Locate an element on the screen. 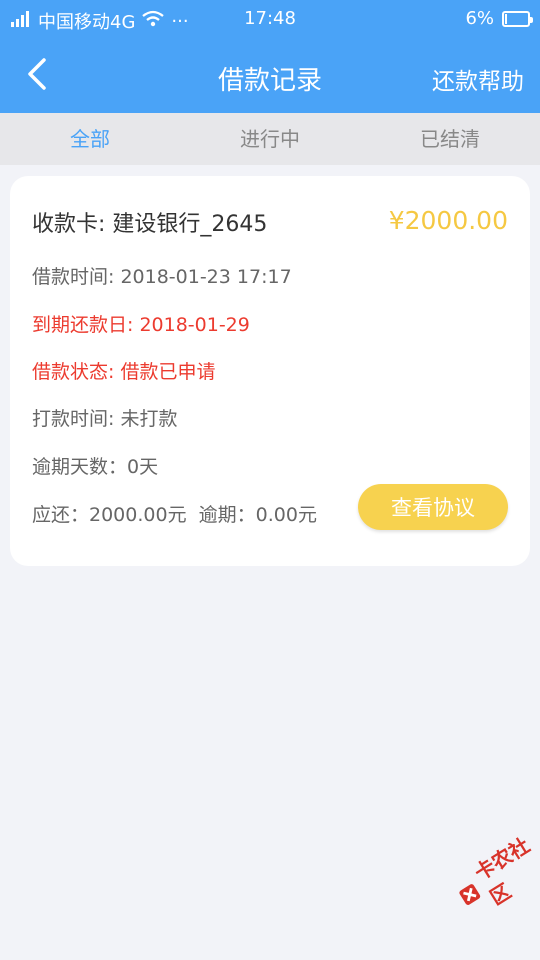 This screenshot has width=540, height=960. loan-status: 借款状态: 借款已申请 is located at coordinates (124, 372).